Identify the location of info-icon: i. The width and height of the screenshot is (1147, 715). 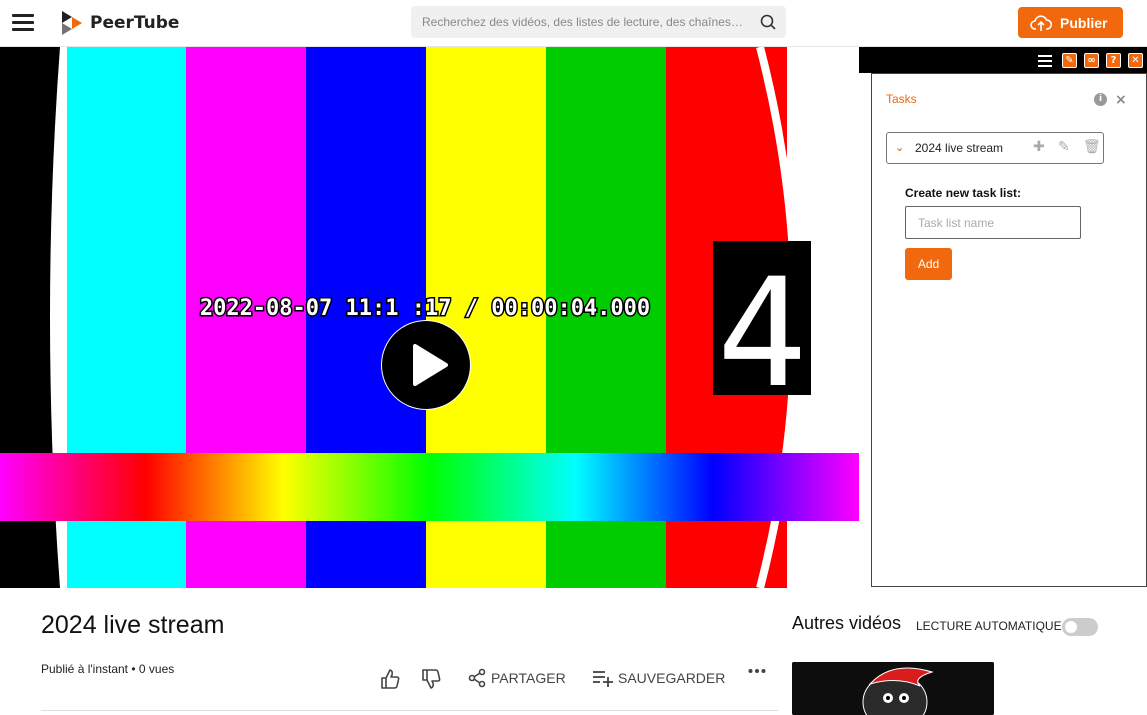
(1100, 99).